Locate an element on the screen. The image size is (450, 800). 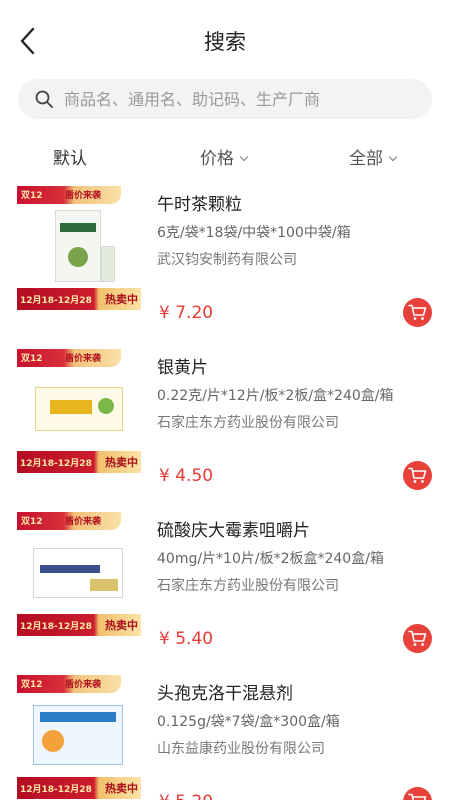
filter-all-label: 全部 is located at coordinates (366, 159).